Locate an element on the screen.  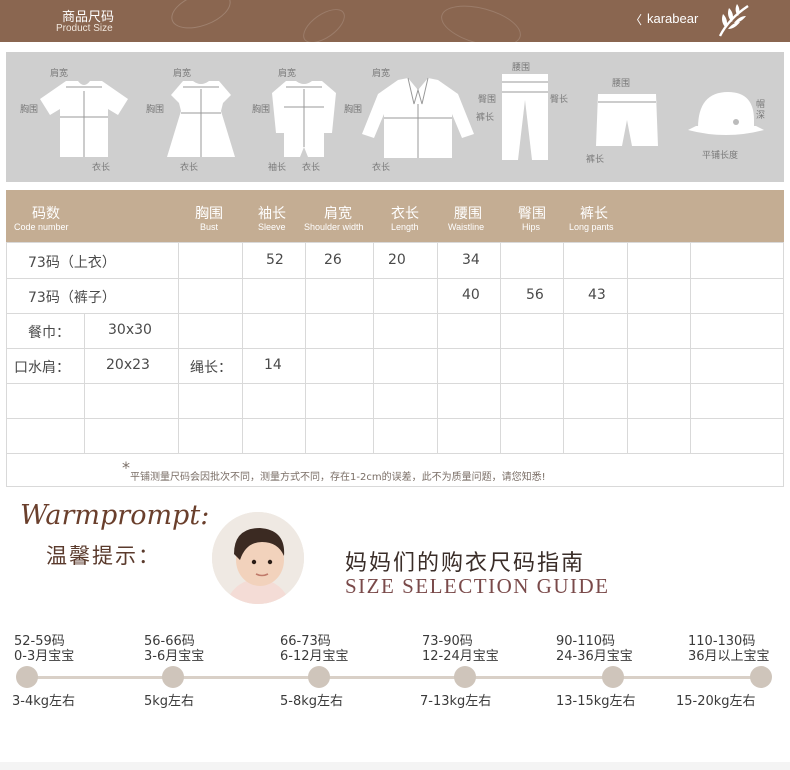
wheat-logo-icon is located at coordinates (733, 20).